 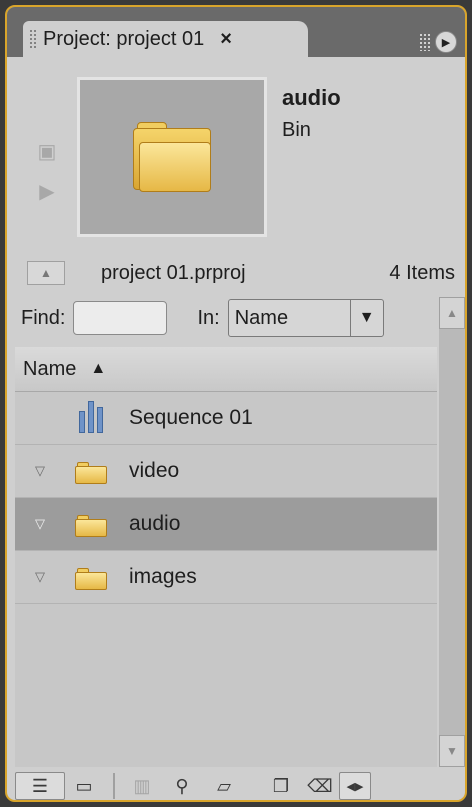 I want to click on chevron-down-icon: ▼, so click(x=366, y=318).